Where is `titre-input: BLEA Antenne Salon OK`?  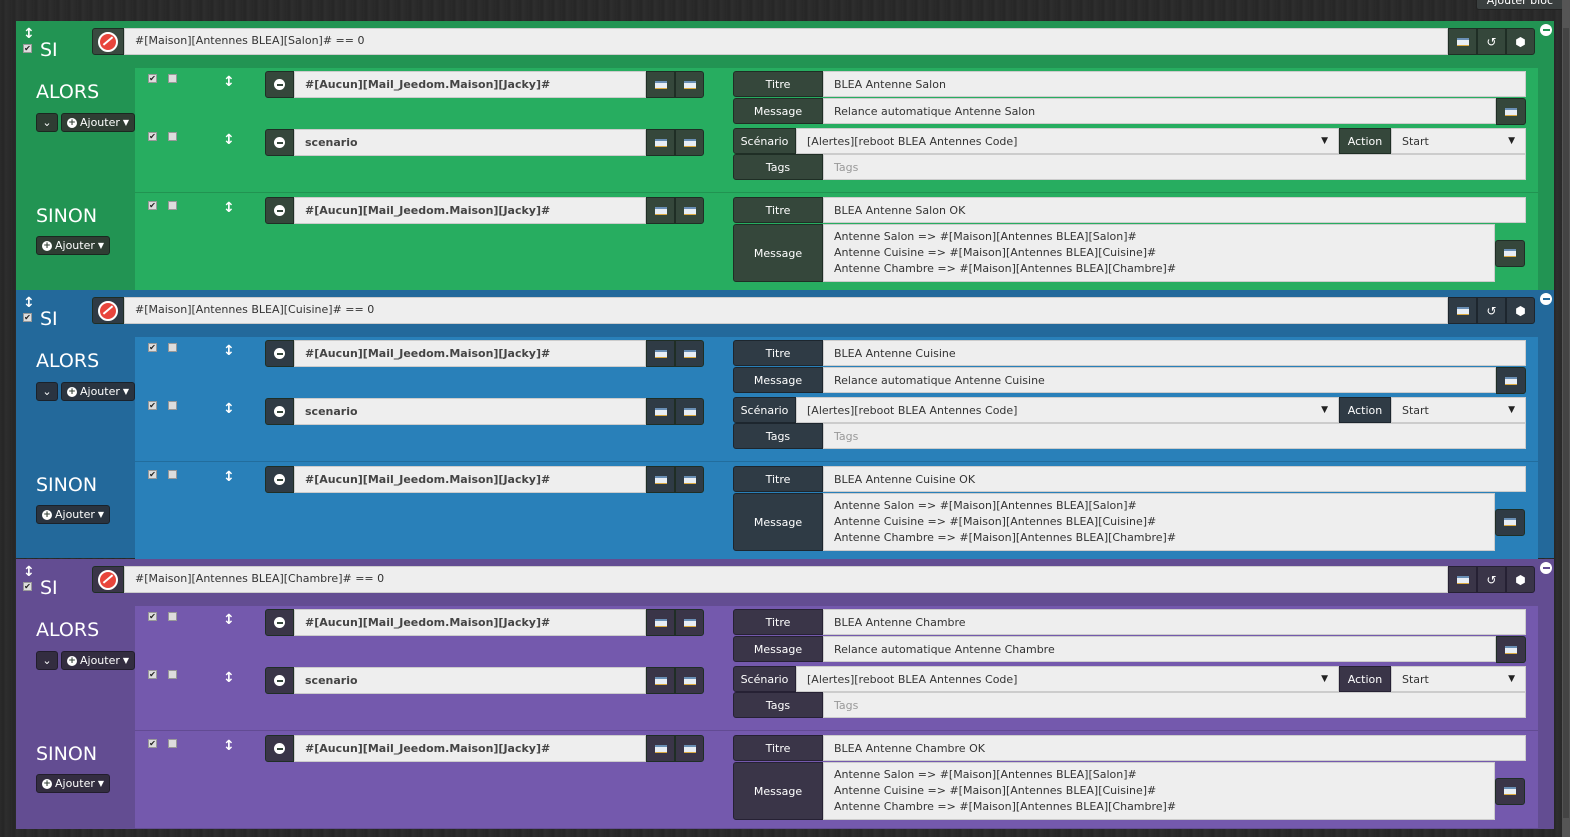 titre-input: BLEA Antenne Salon OK is located at coordinates (1174, 210).